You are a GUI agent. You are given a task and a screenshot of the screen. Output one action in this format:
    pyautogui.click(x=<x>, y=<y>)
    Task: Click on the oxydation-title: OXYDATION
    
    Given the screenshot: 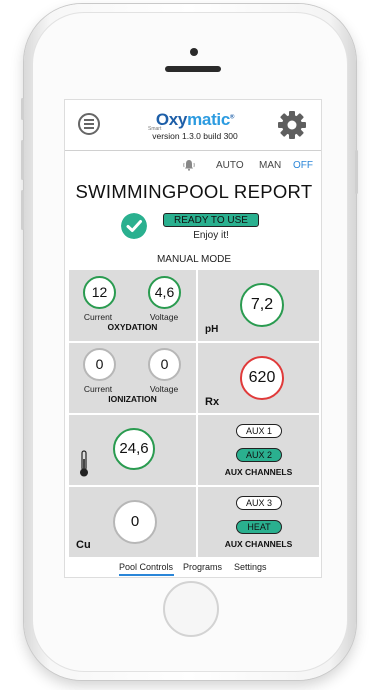 What is the action you would take?
    pyautogui.click(x=132, y=327)
    